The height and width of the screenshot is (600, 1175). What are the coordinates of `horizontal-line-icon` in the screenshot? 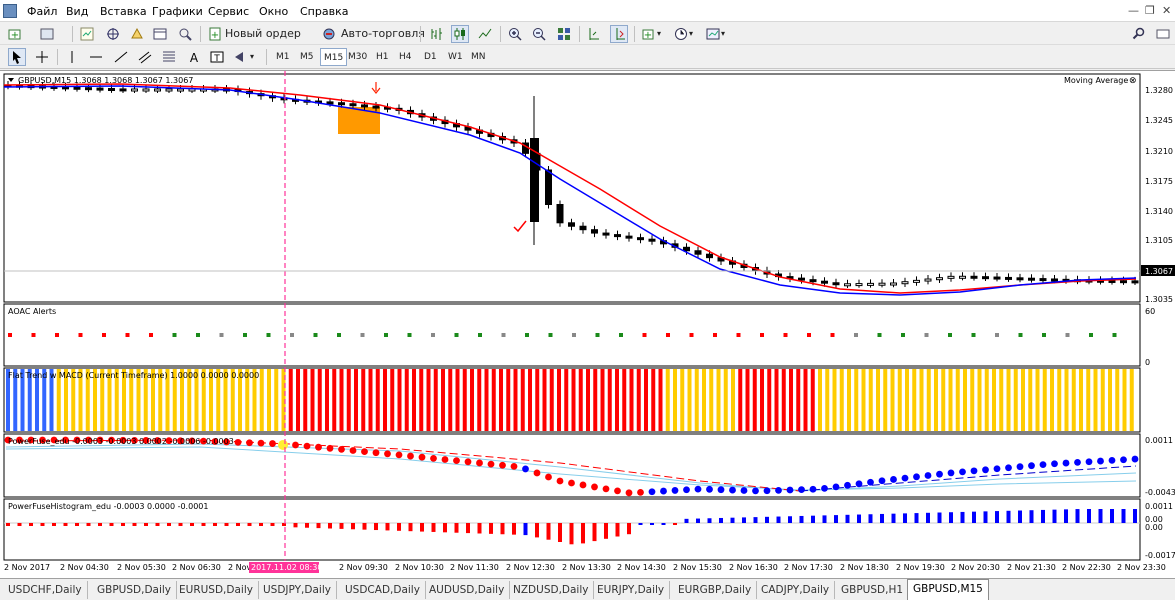 It's located at (96, 57).